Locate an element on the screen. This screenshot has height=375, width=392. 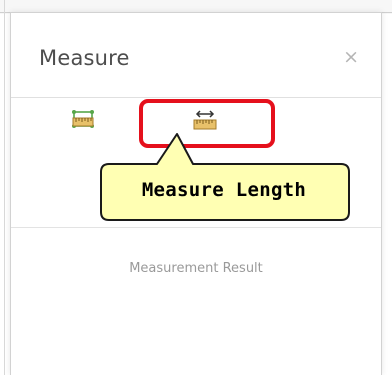
measure-area-icon is located at coordinates (83, 119).